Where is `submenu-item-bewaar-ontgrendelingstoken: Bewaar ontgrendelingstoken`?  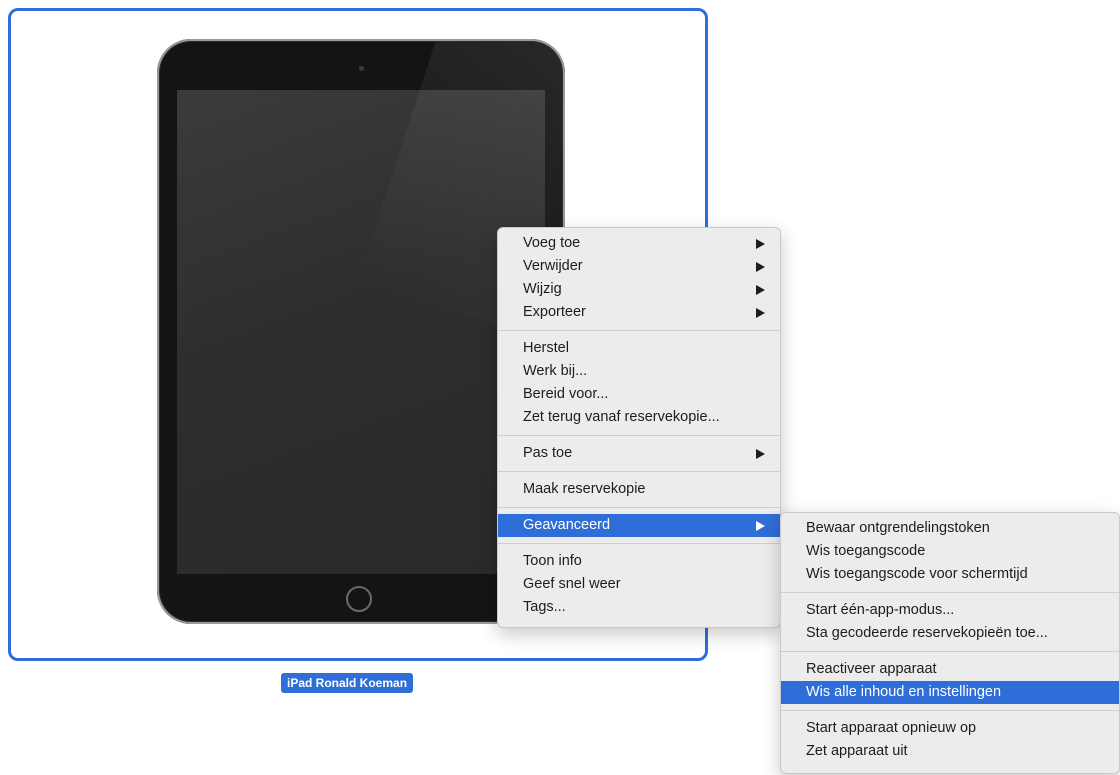 submenu-item-bewaar-ontgrendelingstoken: Bewaar ontgrendelingstoken is located at coordinates (950, 528).